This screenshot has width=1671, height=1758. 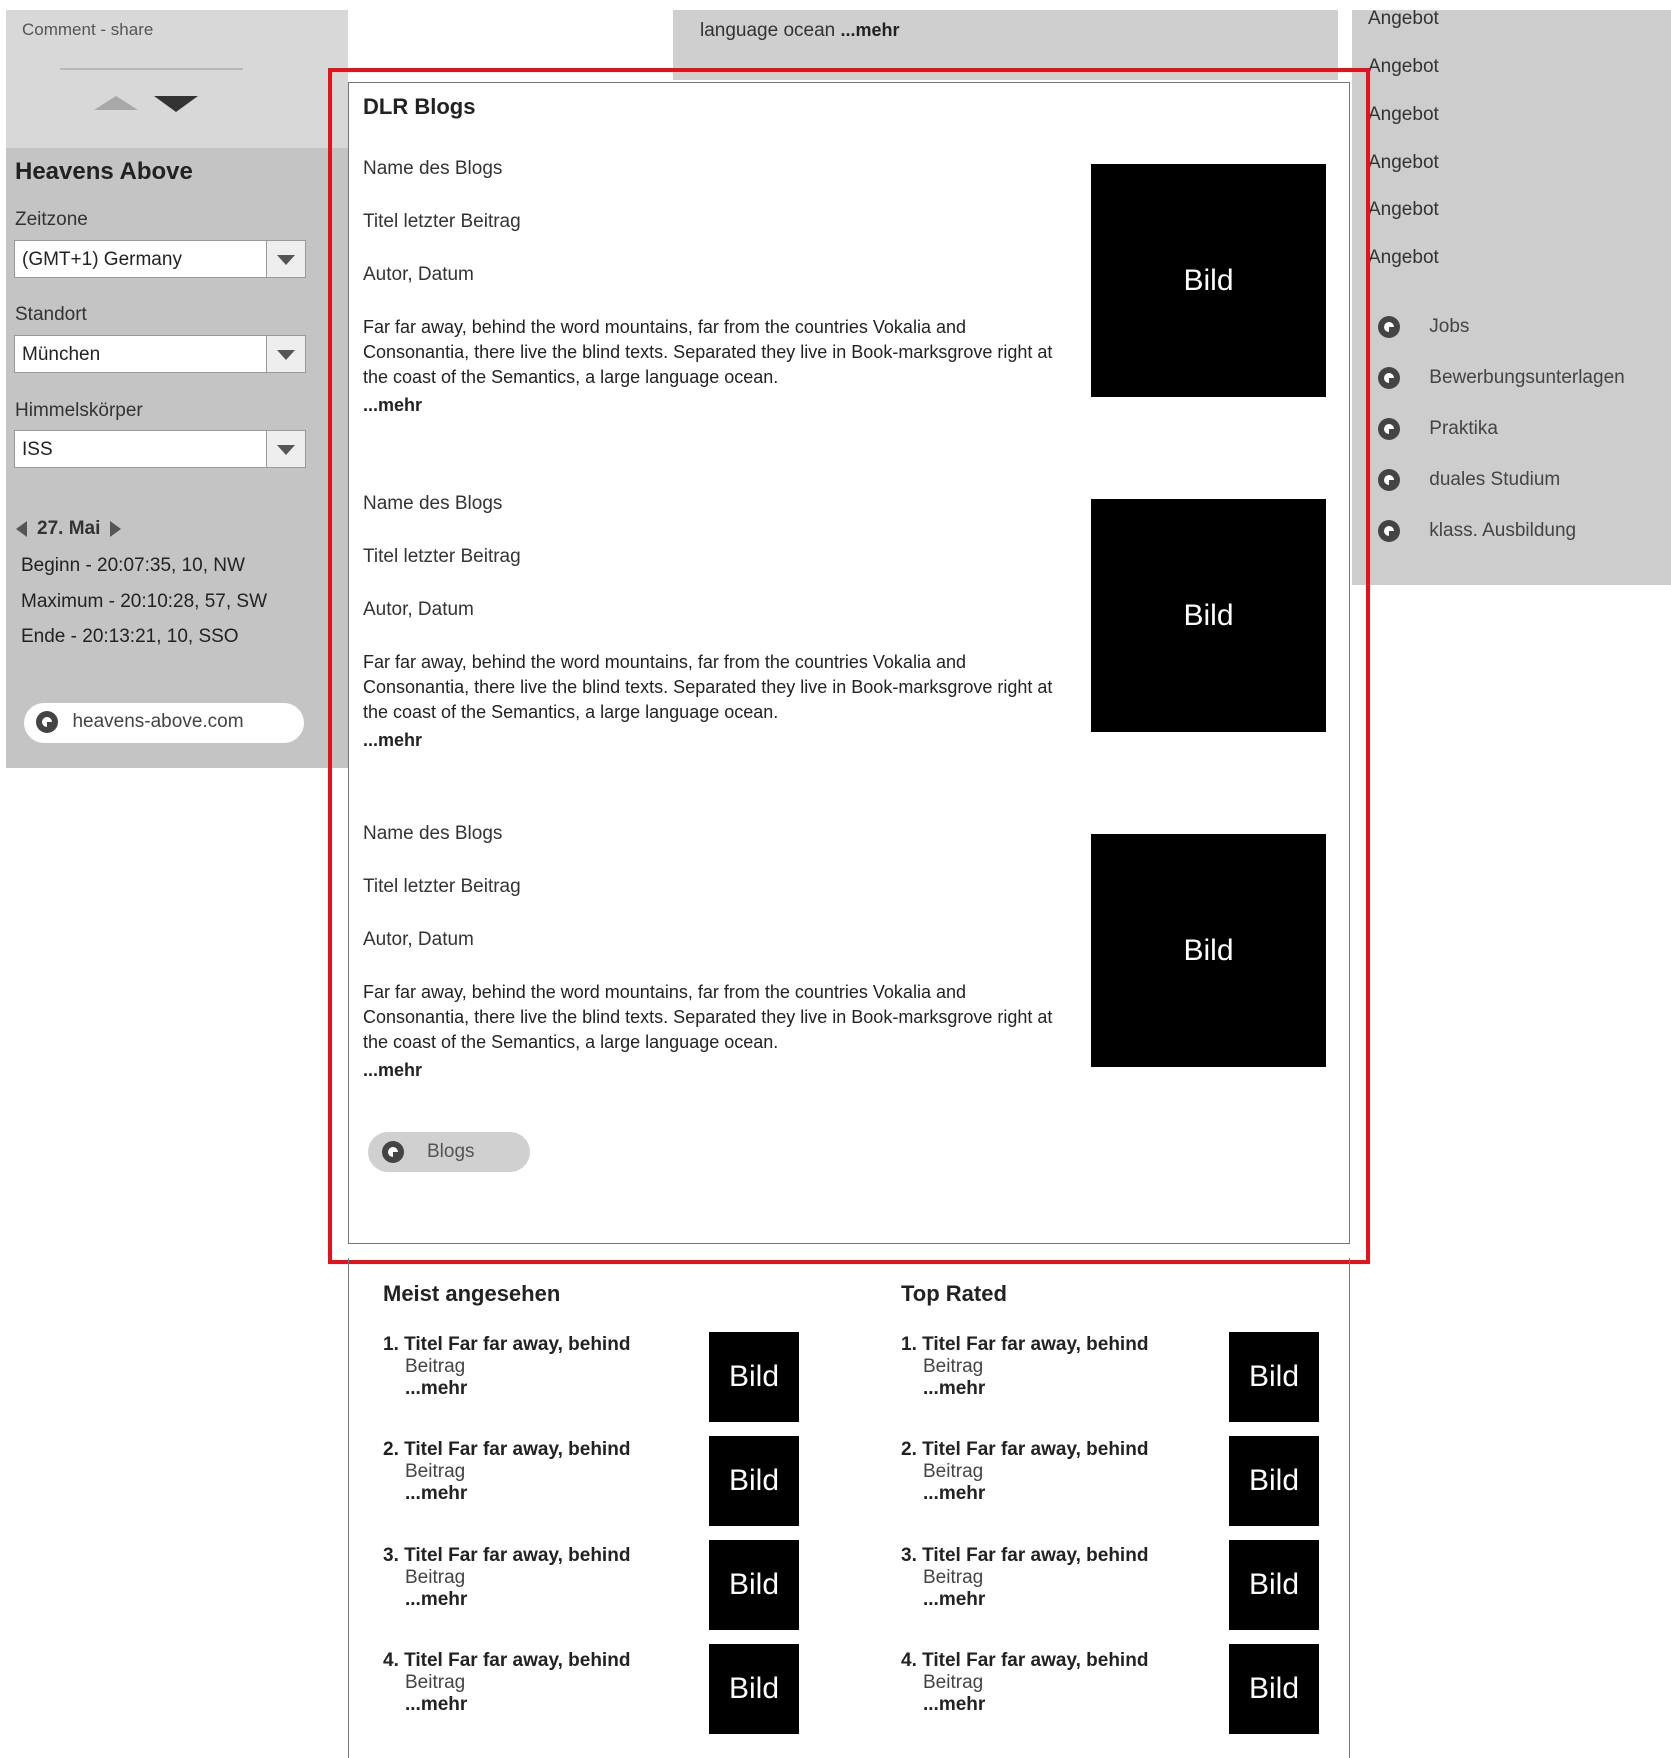 I want to click on date-navigator: 27. Mai, so click(x=69, y=529).